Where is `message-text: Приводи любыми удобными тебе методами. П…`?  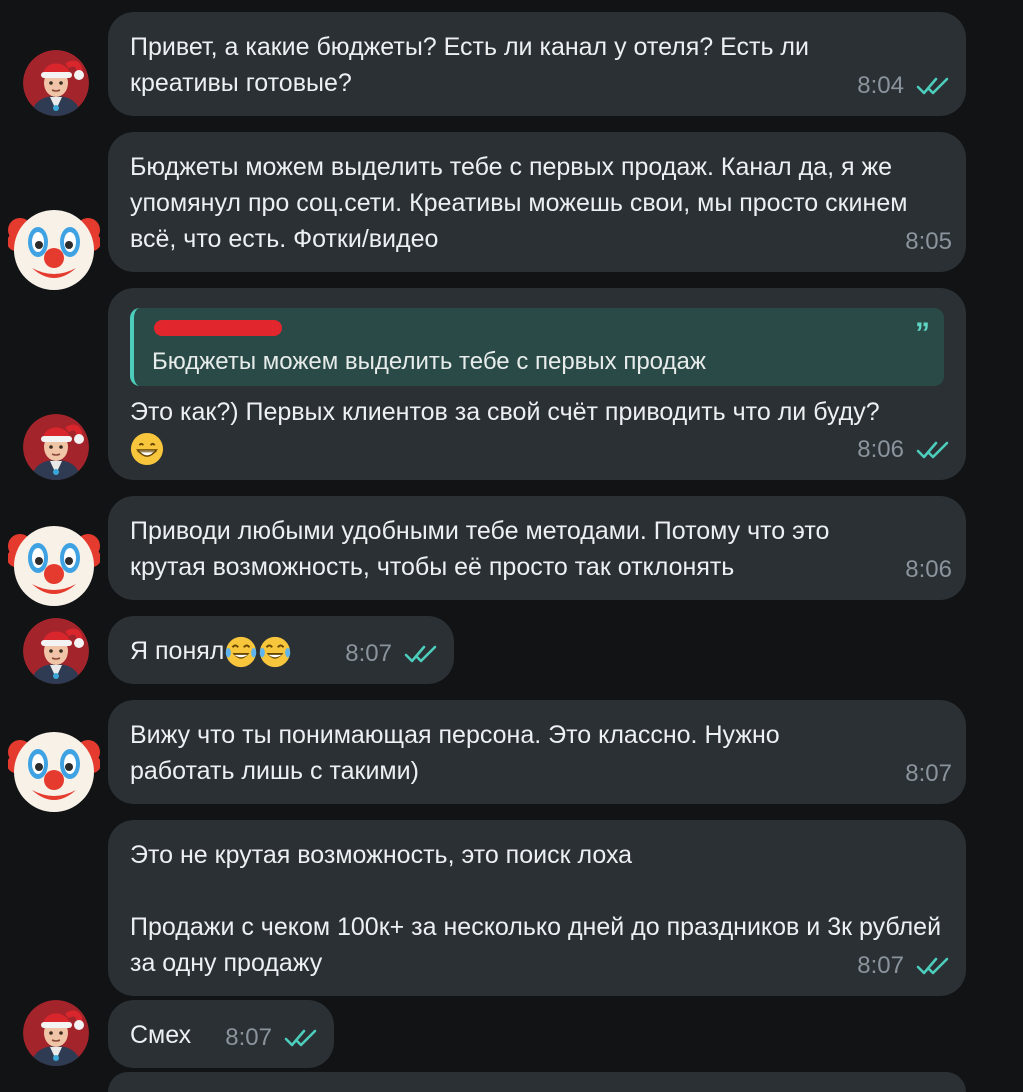
message-text: Приводи любыми удобными тебе методами. П… is located at coordinates (483, 549).